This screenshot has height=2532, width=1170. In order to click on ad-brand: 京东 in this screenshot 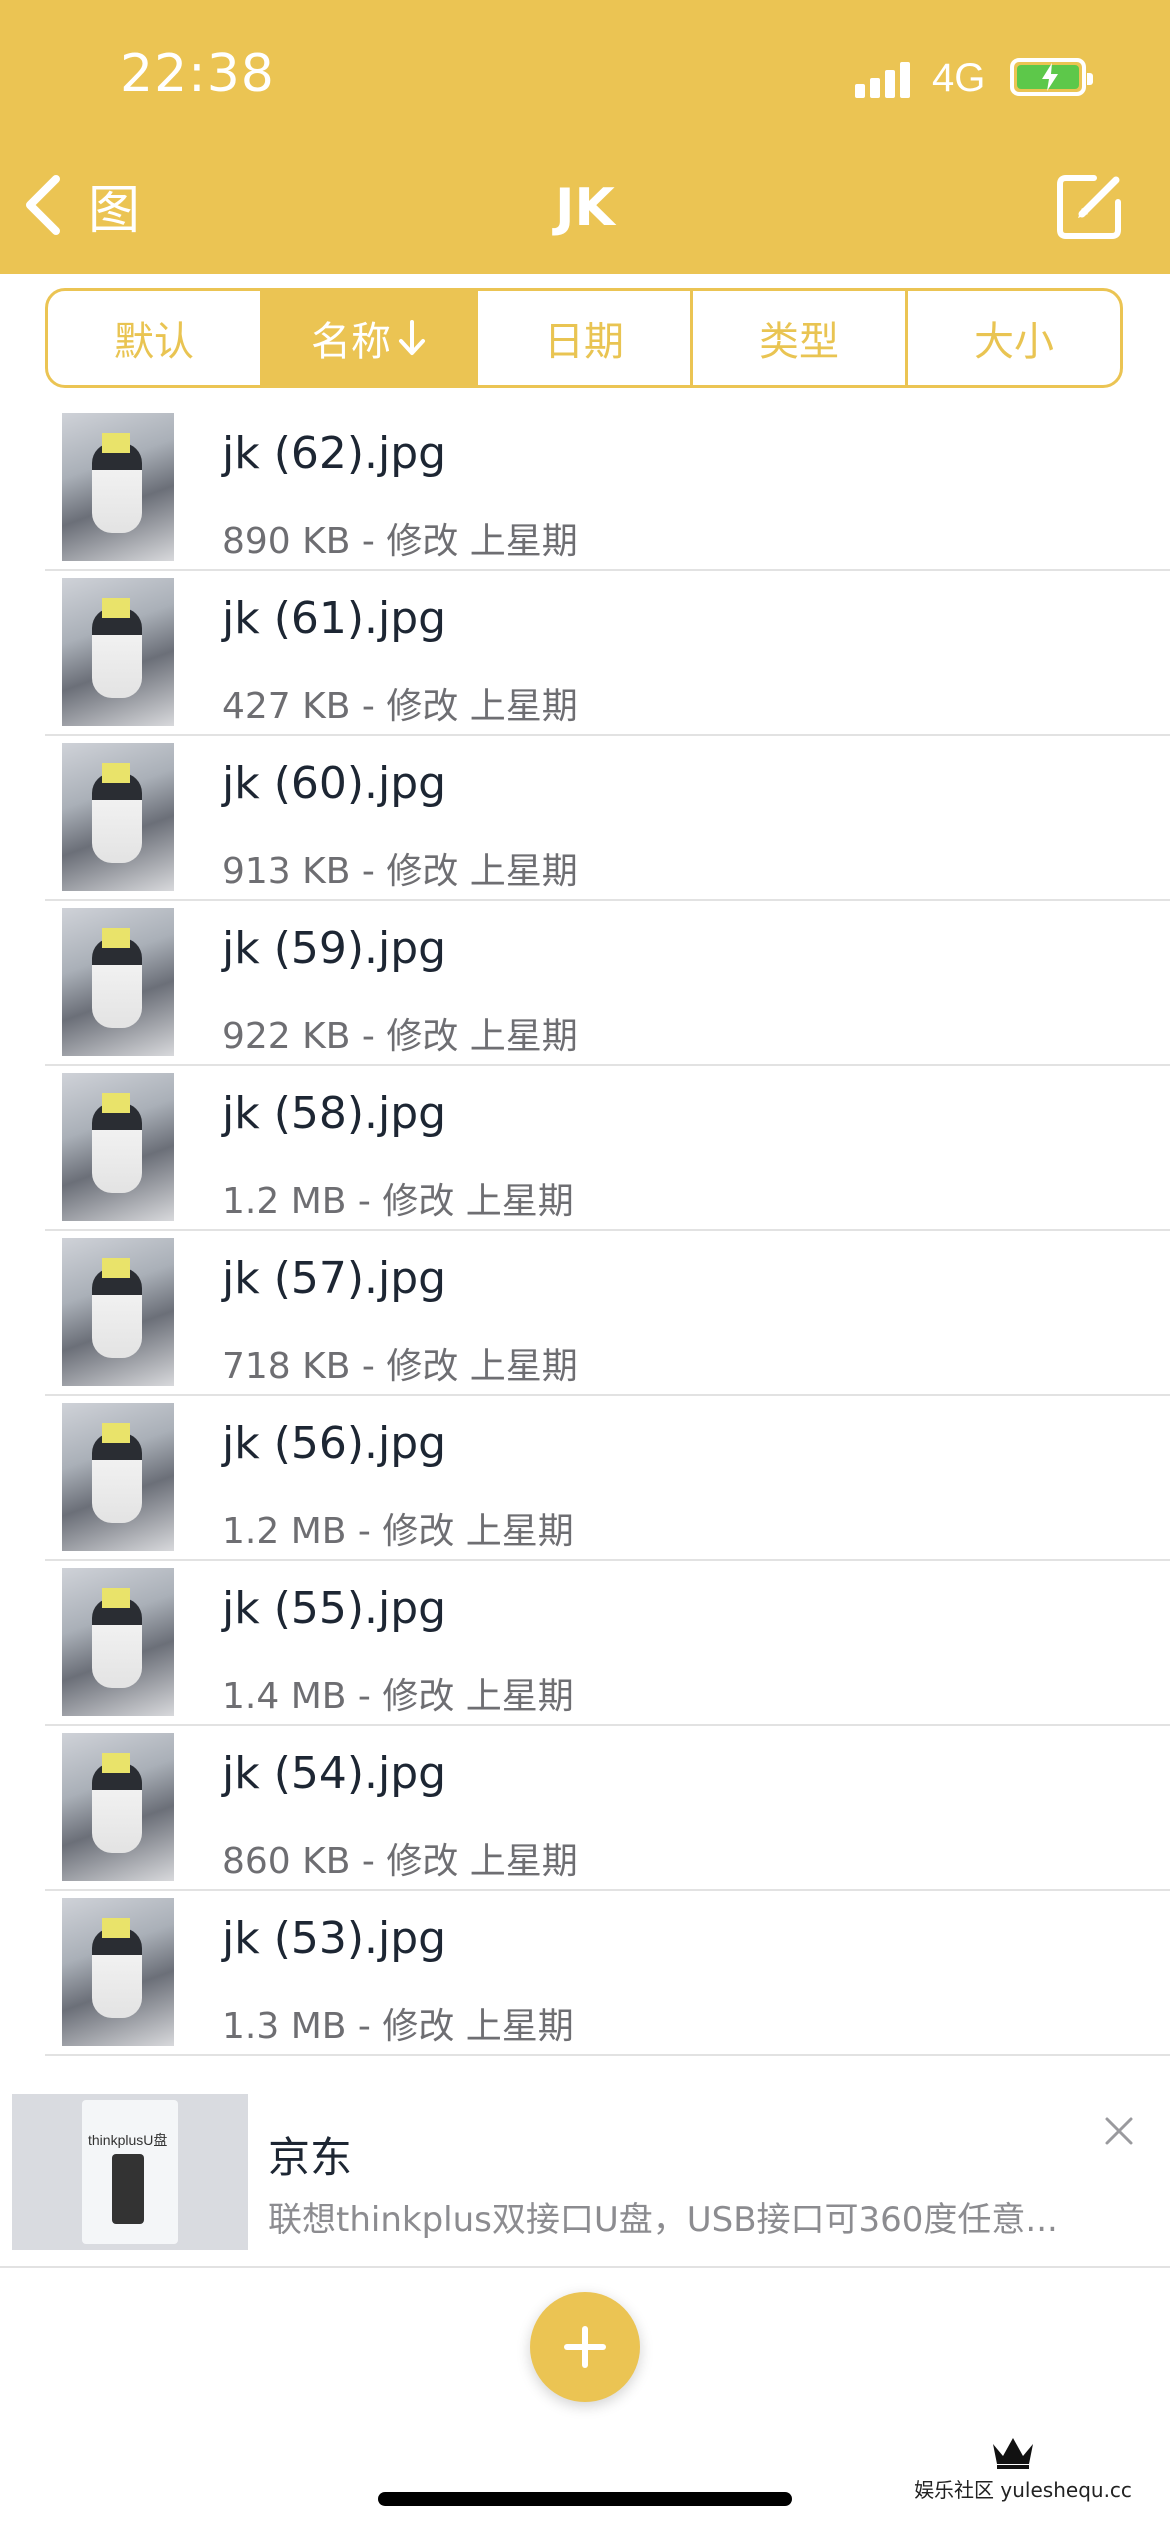, I will do `click(310, 2157)`.